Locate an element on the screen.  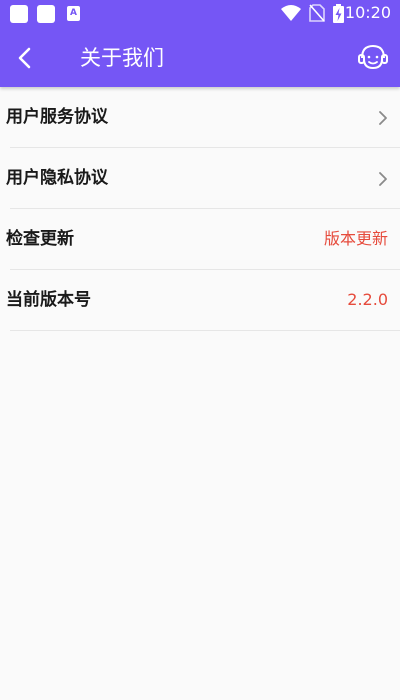
no-sim-icon is located at coordinates (317, 13).